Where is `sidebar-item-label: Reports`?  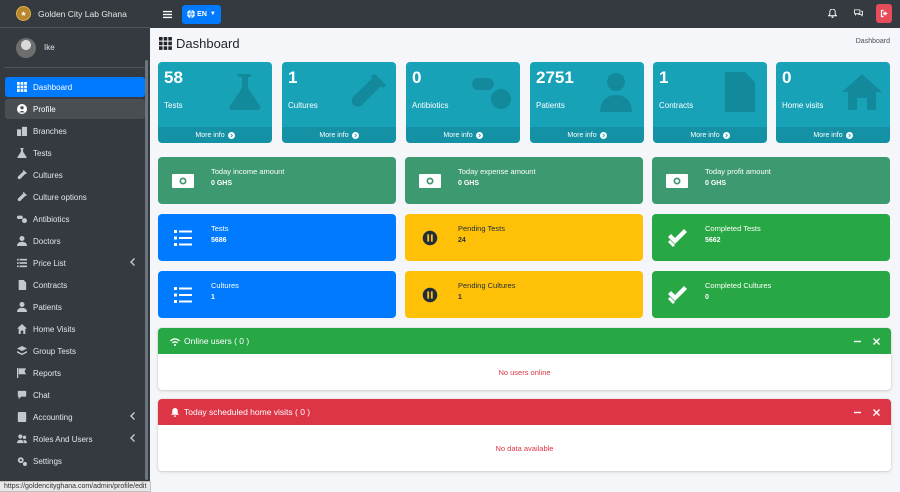
sidebar-item-label: Reports is located at coordinates (47, 373).